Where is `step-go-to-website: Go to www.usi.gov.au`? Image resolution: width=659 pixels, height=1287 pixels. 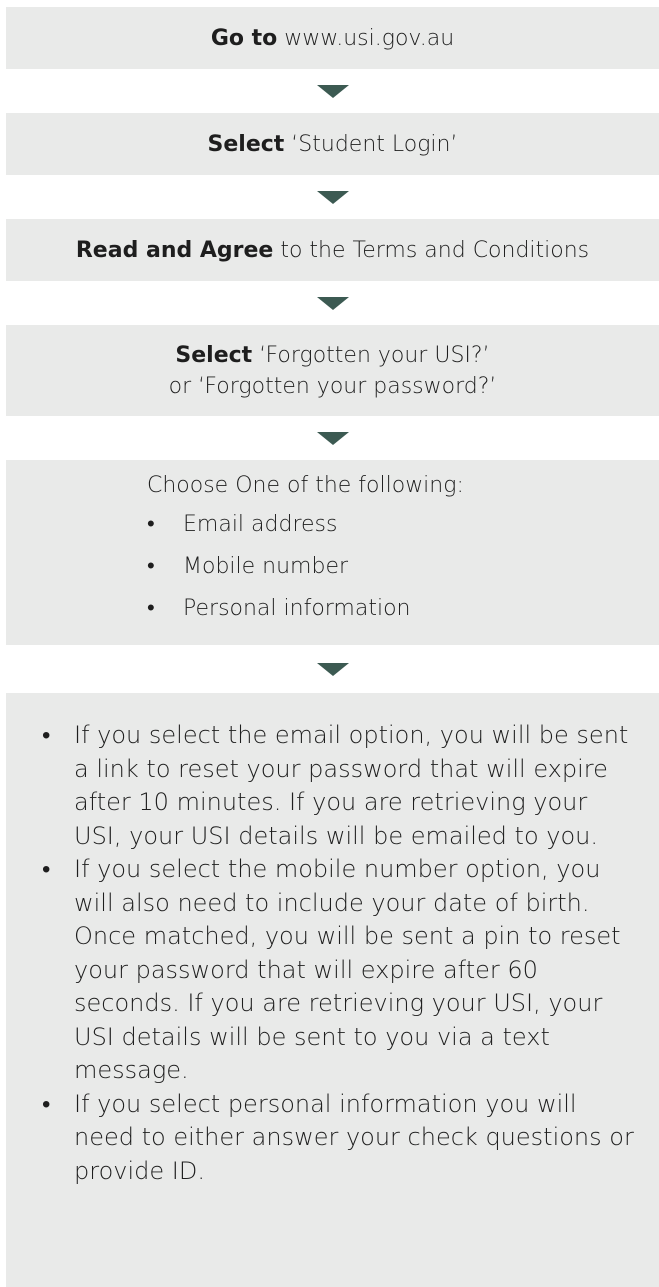 step-go-to-website: Go to www.usi.gov.au is located at coordinates (332, 38).